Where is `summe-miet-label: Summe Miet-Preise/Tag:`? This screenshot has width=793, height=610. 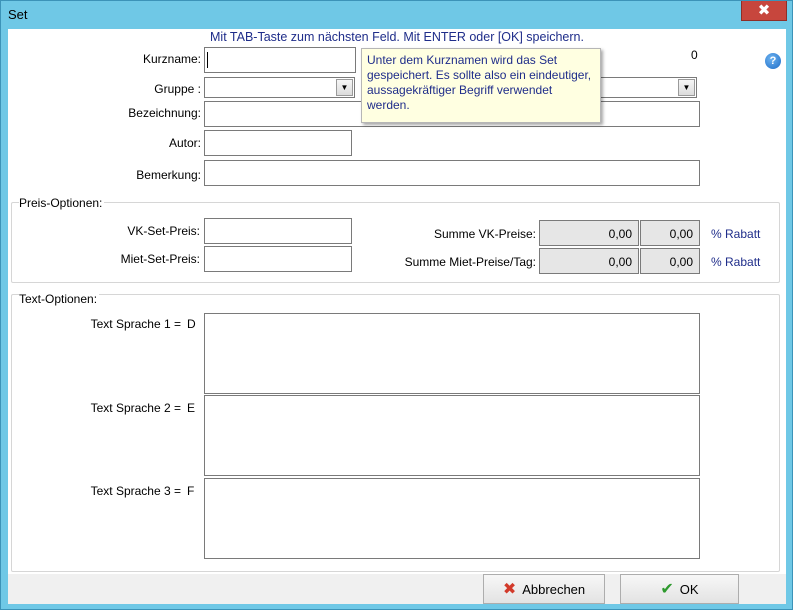
summe-miet-label: Summe Miet-Preise/Tag: is located at coordinates (470, 262).